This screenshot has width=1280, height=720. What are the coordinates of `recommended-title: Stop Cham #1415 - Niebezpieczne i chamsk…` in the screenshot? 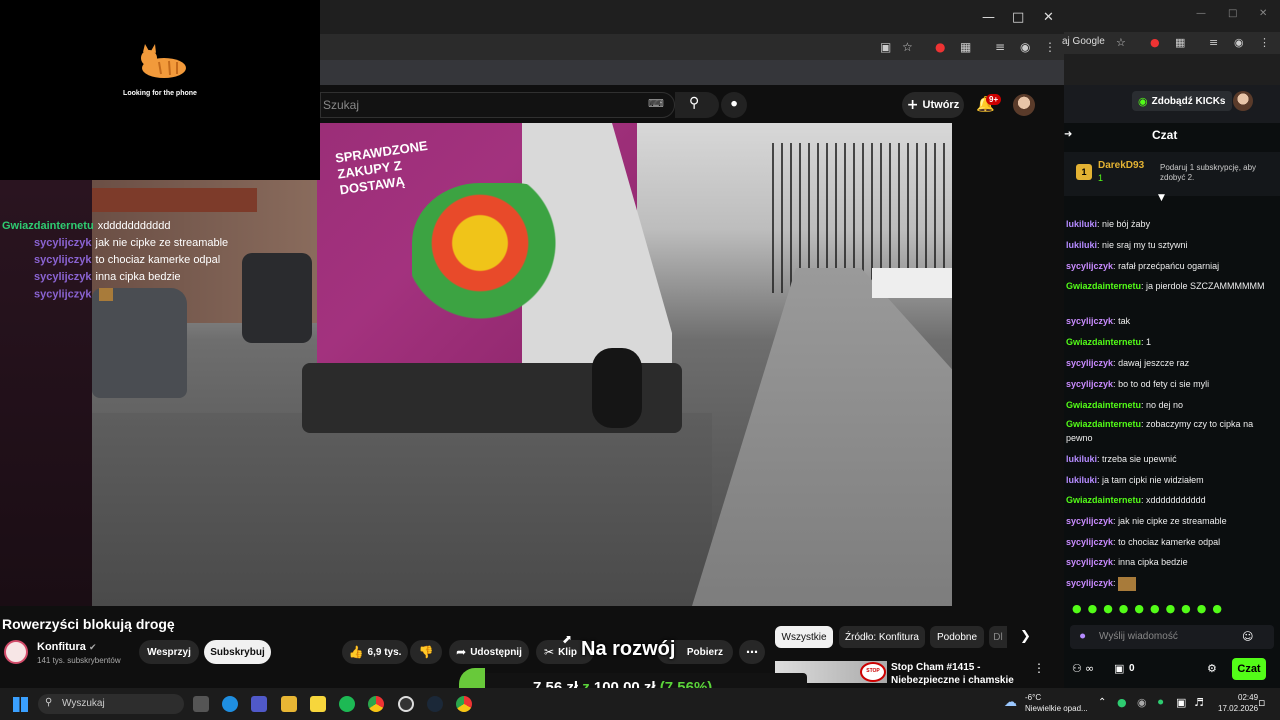 It's located at (956, 674).